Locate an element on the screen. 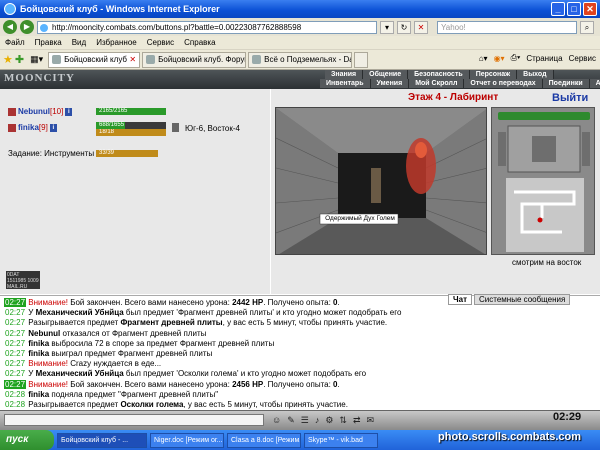  nav-inventory: Инвентарь is located at coordinates (345, 83).